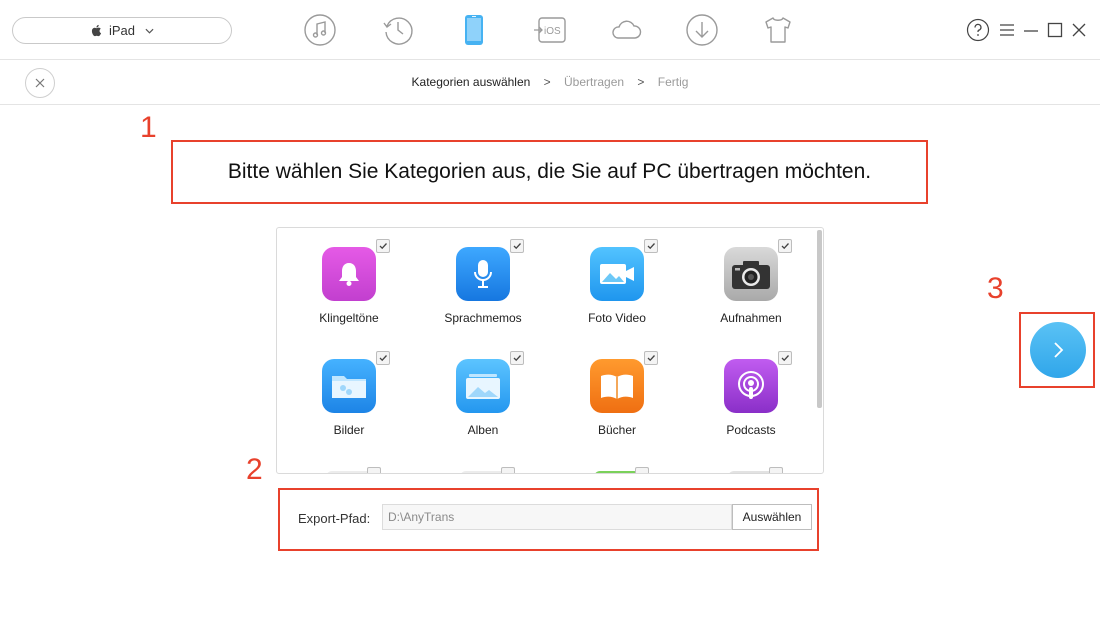 The width and height of the screenshot is (1100, 640). I want to click on close-window-button, so click(1079, 30).